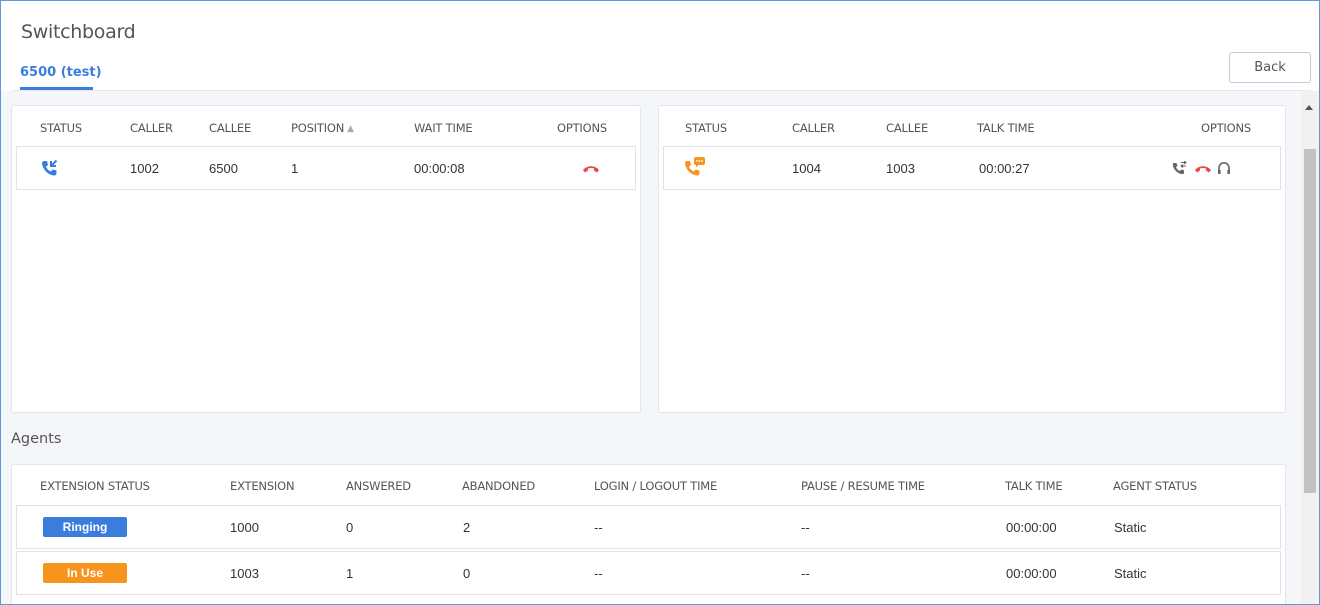 Image resolution: width=1320 pixels, height=605 pixels. What do you see at coordinates (350, 527) in the screenshot?
I see `answered-value: 0` at bounding box center [350, 527].